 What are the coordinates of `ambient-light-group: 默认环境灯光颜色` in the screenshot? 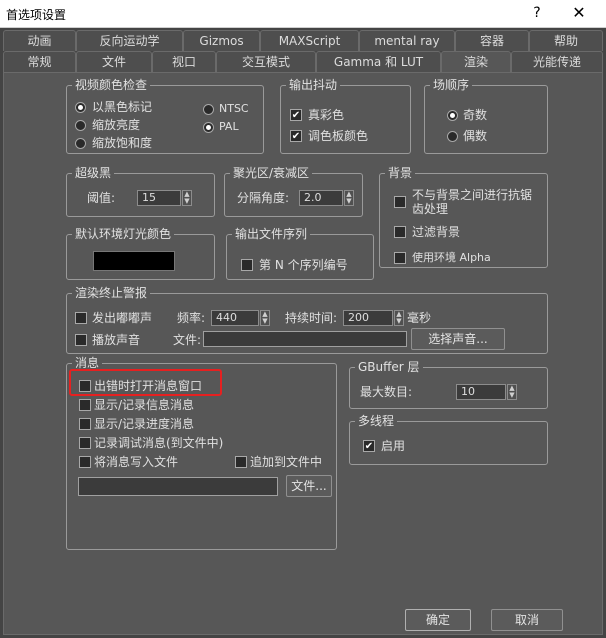 It's located at (140, 253).